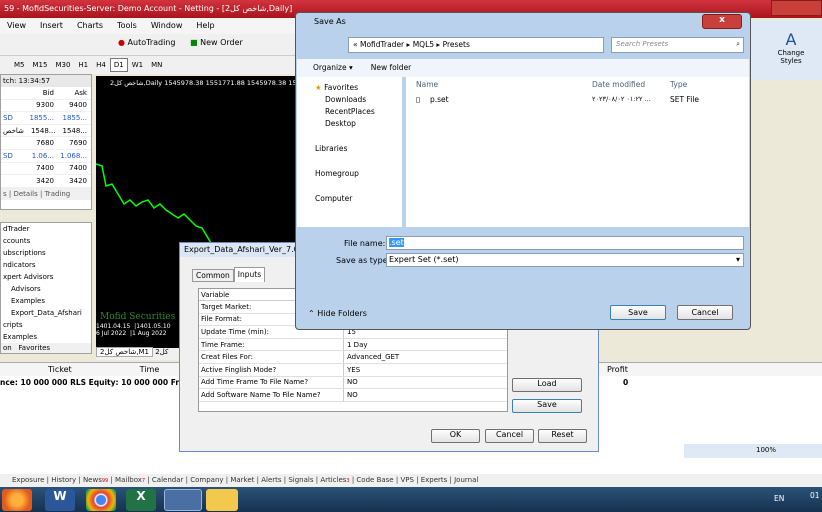  Describe the element at coordinates (46, 267) in the screenshot. I see `navigator-item: ndicators` at that location.